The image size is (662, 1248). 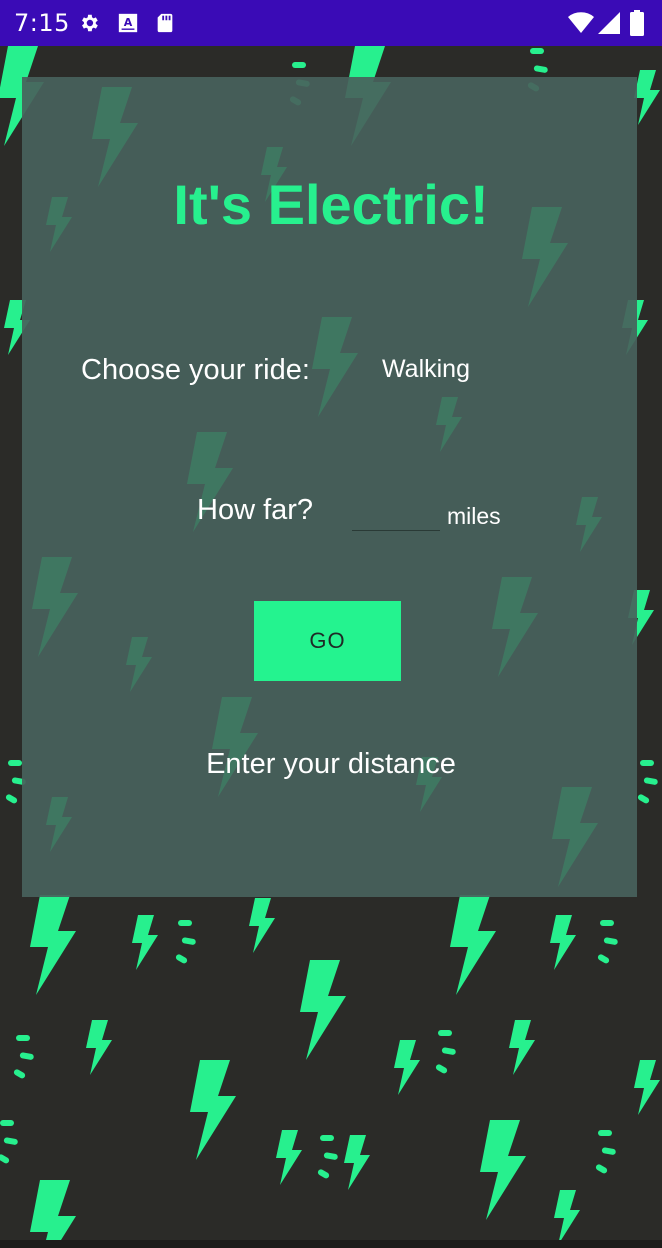 I want to click on go-button: GO, so click(x=327, y=641).